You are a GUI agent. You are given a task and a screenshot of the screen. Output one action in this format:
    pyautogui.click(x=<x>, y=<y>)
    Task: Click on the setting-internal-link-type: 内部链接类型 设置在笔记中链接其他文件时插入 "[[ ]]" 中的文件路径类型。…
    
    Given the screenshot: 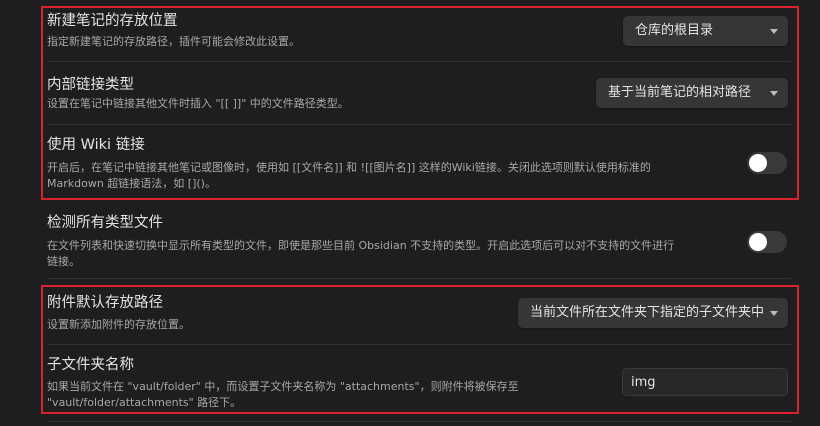 What is the action you would take?
    pyautogui.click(x=419, y=93)
    